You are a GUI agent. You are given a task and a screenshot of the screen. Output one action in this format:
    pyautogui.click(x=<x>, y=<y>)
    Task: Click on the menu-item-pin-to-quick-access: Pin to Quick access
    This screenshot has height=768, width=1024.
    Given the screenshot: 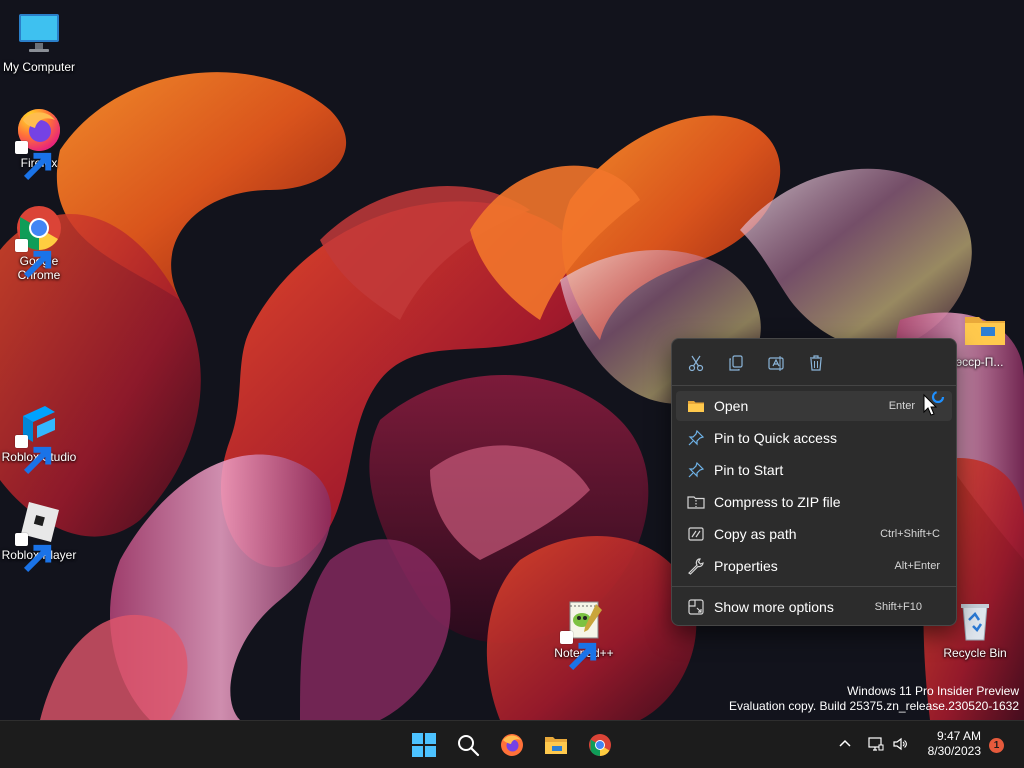 What is the action you would take?
    pyautogui.click(x=814, y=438)
    